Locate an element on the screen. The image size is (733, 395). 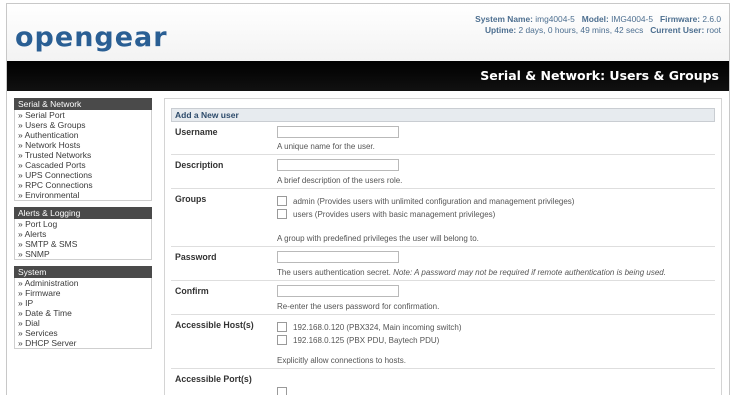
confirm-label: Confirm is located at coordinates (192, 291).